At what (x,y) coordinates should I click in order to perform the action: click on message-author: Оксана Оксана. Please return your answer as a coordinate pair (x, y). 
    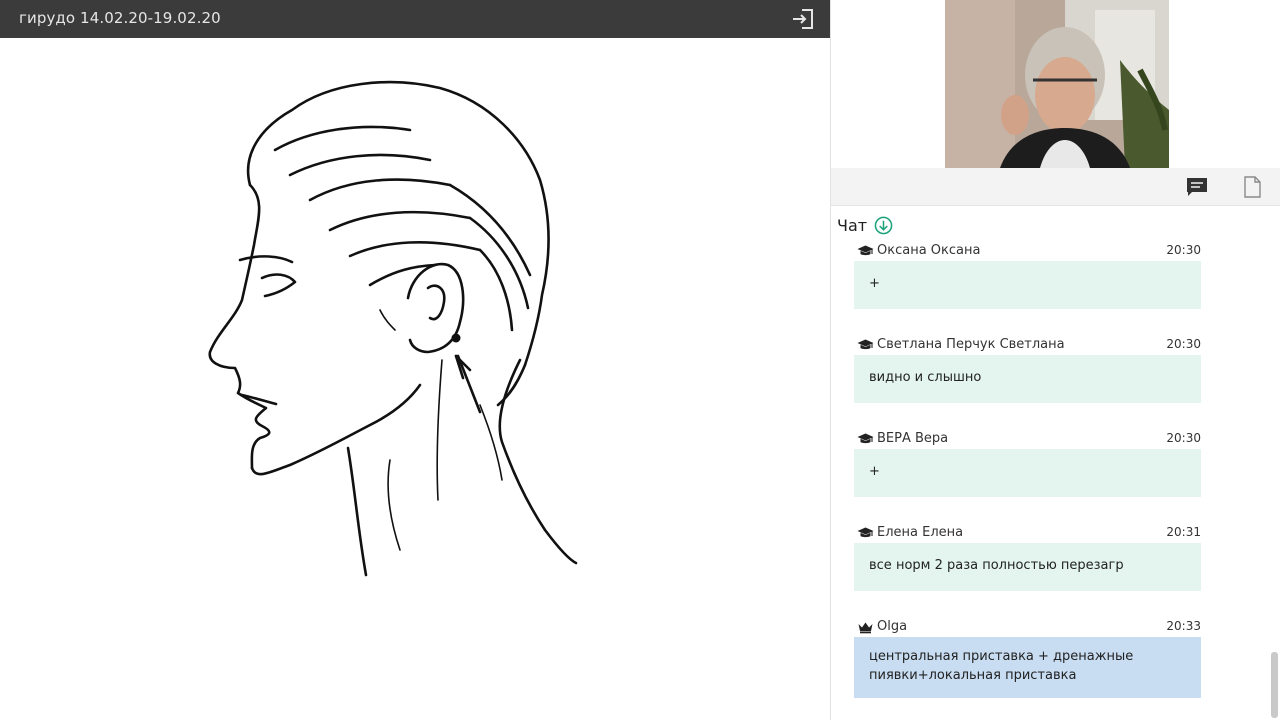
    Looking at the image, I should click on (929, 250).